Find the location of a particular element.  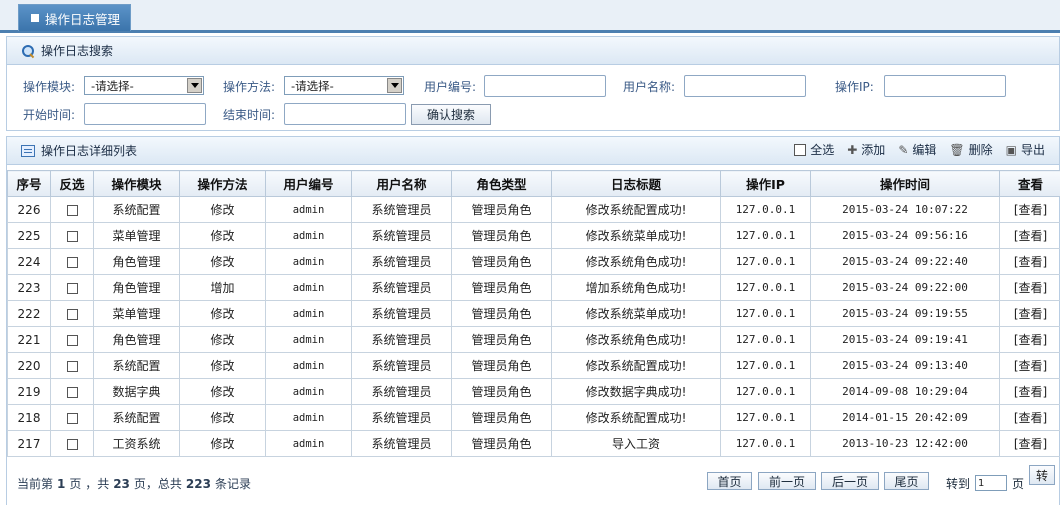

end-time-input is located at coordinates (345, 114).